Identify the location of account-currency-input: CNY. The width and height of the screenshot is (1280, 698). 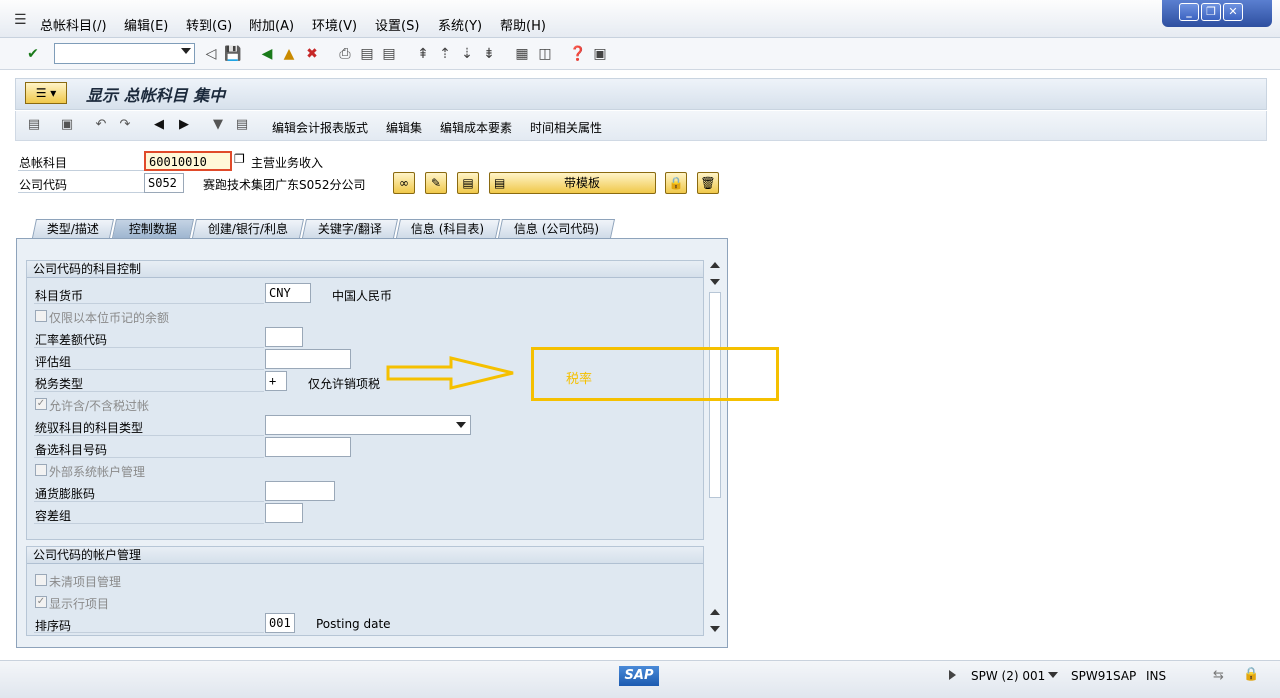
(288, 293).